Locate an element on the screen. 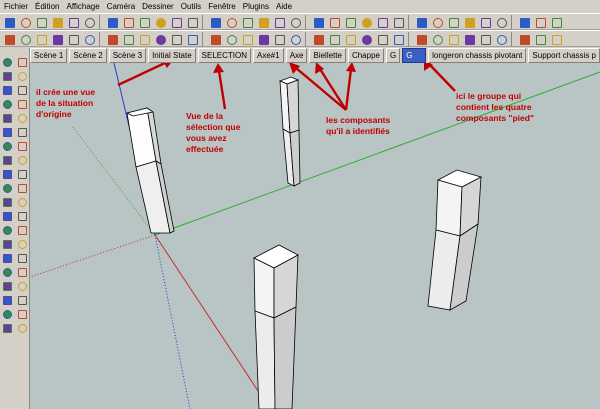 The image size is (600, 409). redo-icon is located at coordinates (57, 22).